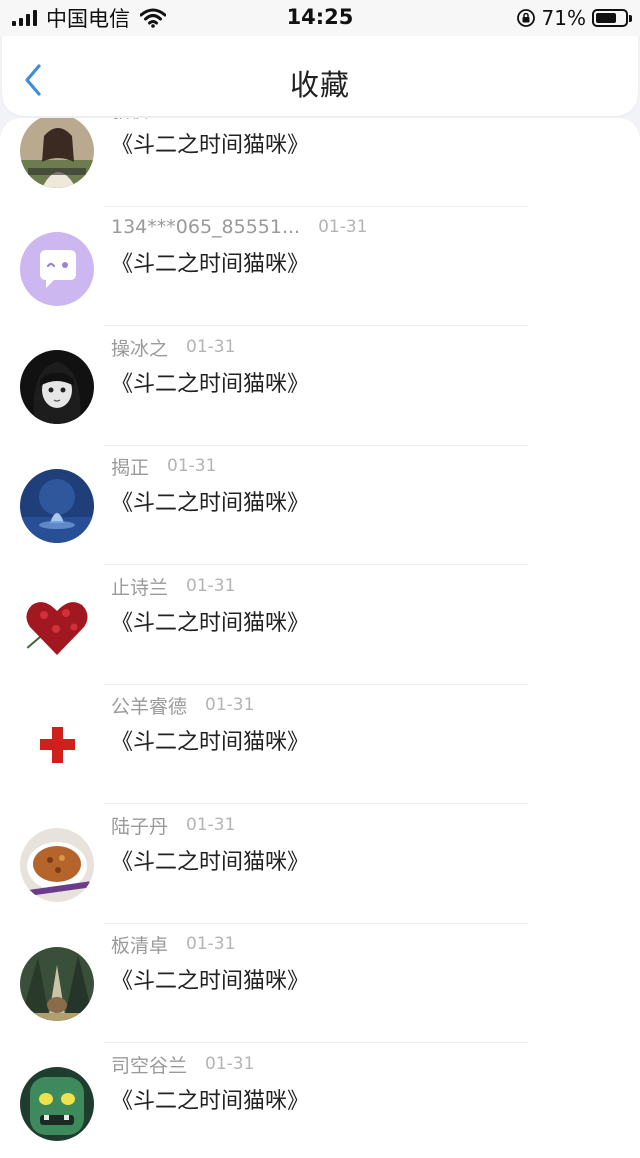  What do you see at coordinates (612, 18) in the screenshot?
I see `battery-icon` at bounding box center [612, 18].